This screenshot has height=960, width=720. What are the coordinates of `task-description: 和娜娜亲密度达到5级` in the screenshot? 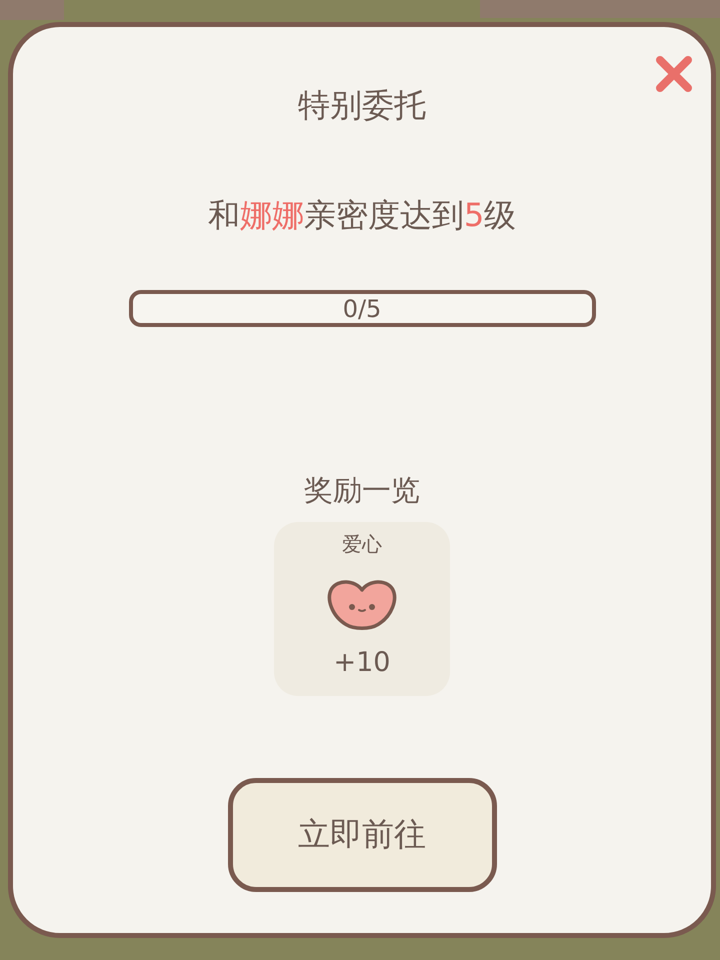 It's located at (362, 215).